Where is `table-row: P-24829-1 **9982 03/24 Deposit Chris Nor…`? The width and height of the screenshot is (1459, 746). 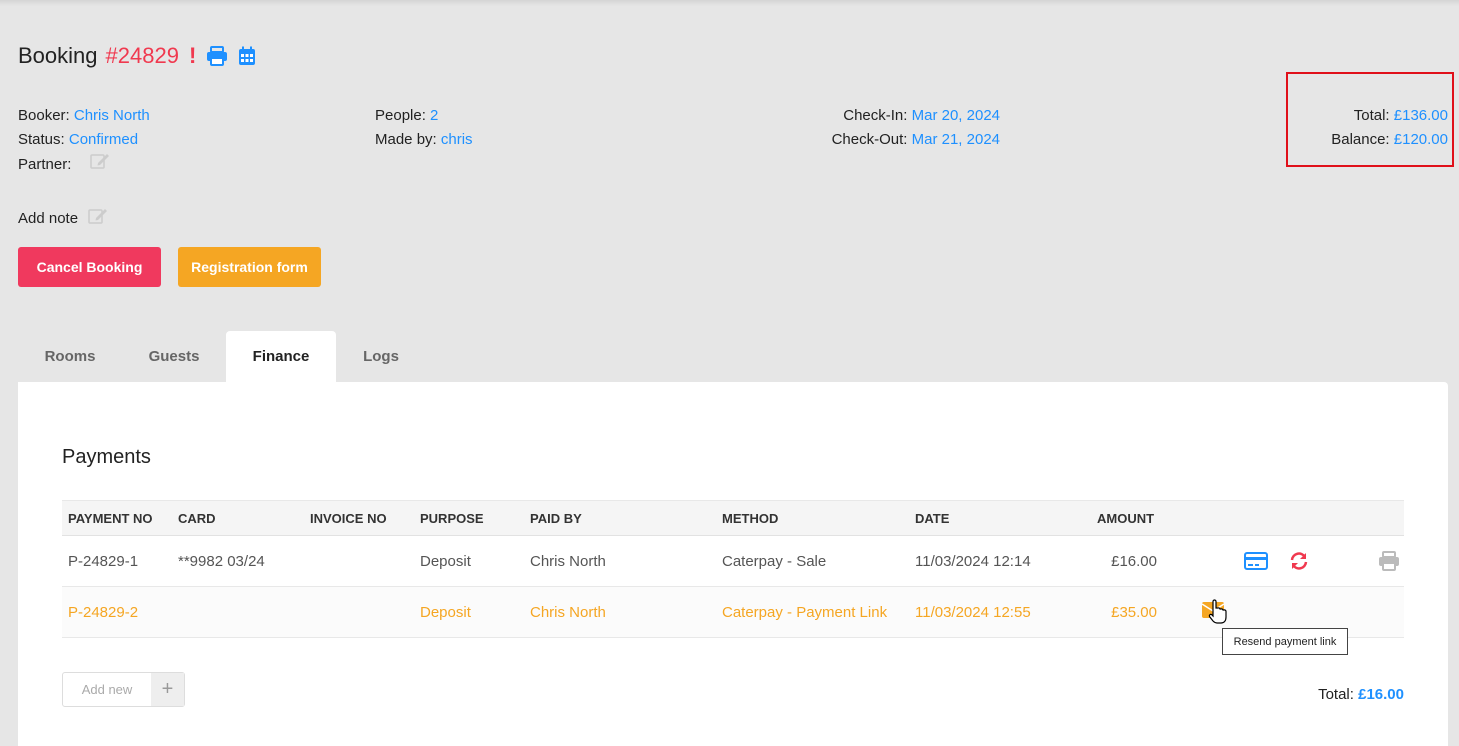 table-row: P-24829-1 **9982 03/24 Deposit Chris Nor… is located at coordinates (733, 561).